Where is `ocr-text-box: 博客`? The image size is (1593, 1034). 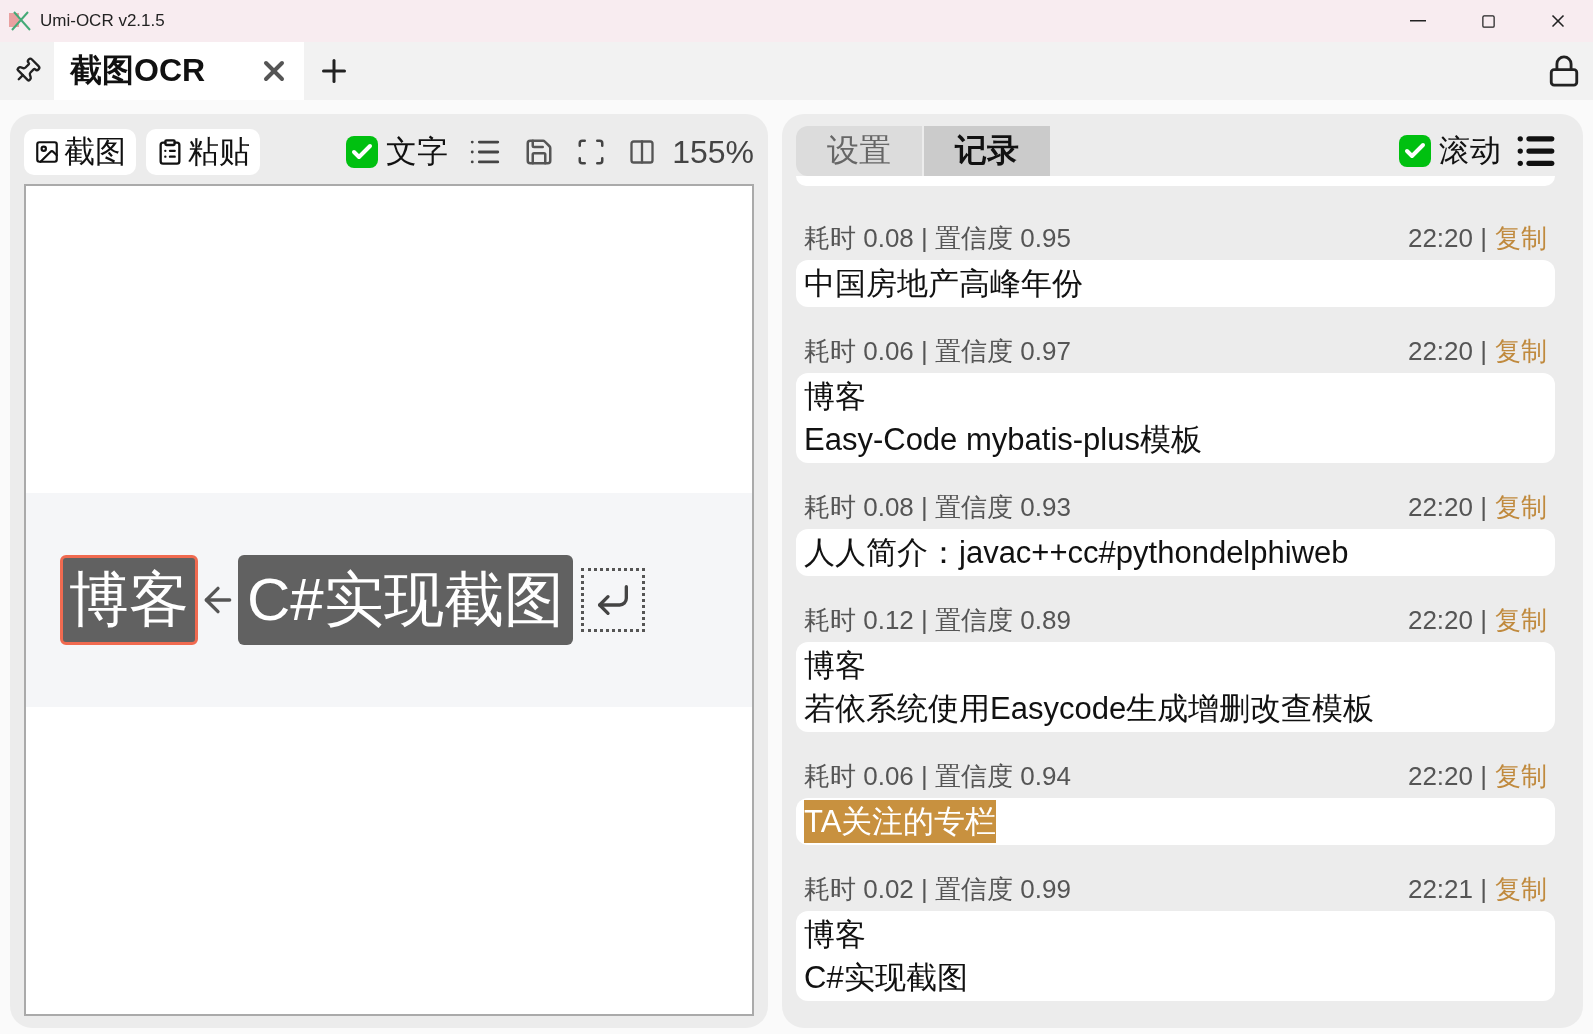
ocr-text-box: 博客 is located at coordinates (129, 600).